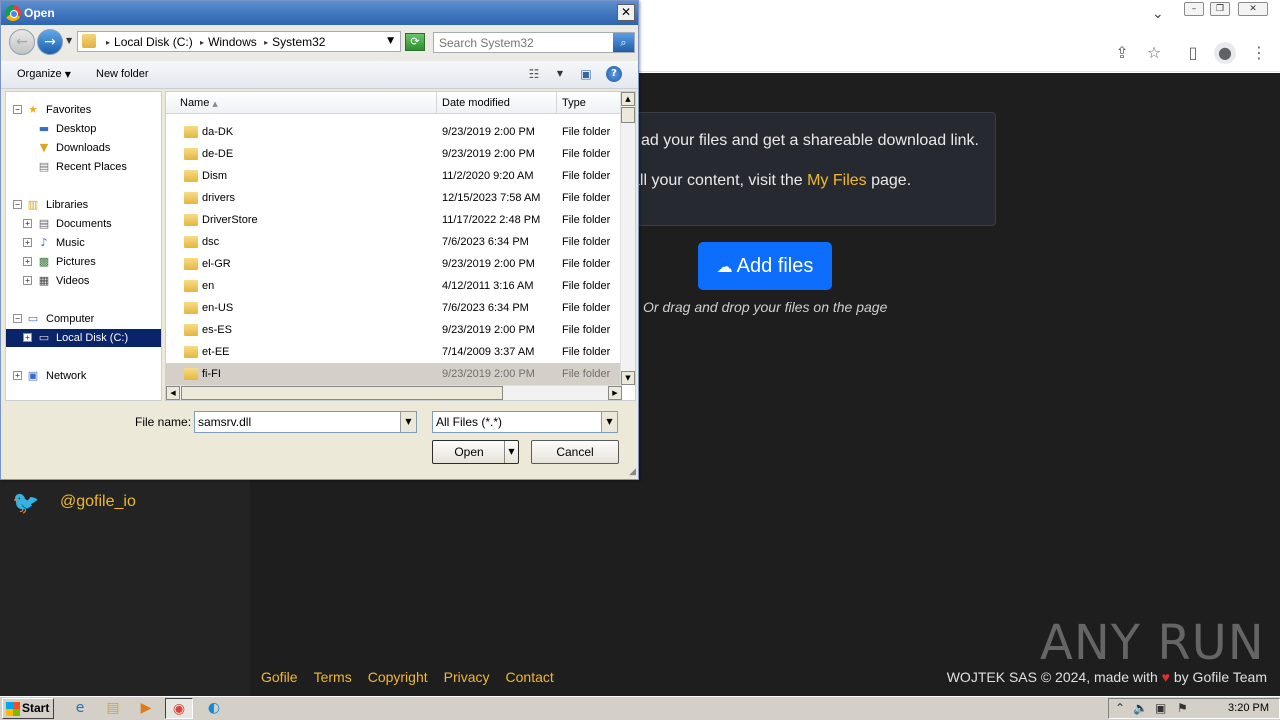 This screenshot has height=720, width=1280. I want to click on tab-search-chevron-icon: ⌄, so click(1158, 14).